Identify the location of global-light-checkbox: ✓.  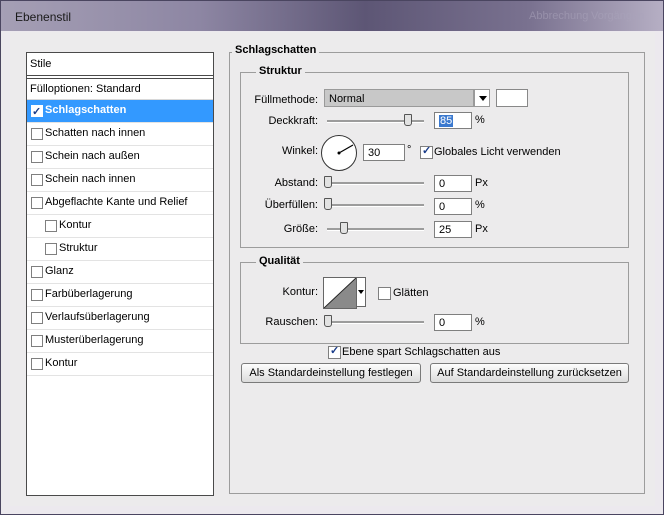
(426, 152).